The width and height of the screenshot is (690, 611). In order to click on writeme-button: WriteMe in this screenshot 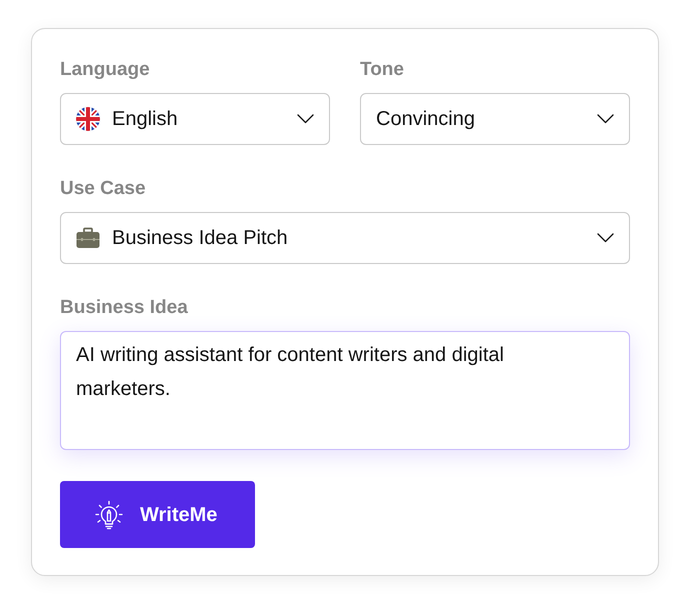, I will do `click(157, 514)`.